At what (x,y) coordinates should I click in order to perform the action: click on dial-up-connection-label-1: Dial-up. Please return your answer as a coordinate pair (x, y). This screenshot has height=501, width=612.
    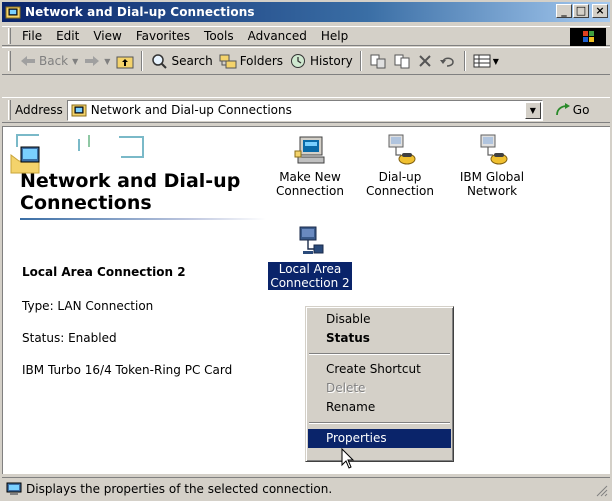
    Looking at the image, I should click on (400, 177).